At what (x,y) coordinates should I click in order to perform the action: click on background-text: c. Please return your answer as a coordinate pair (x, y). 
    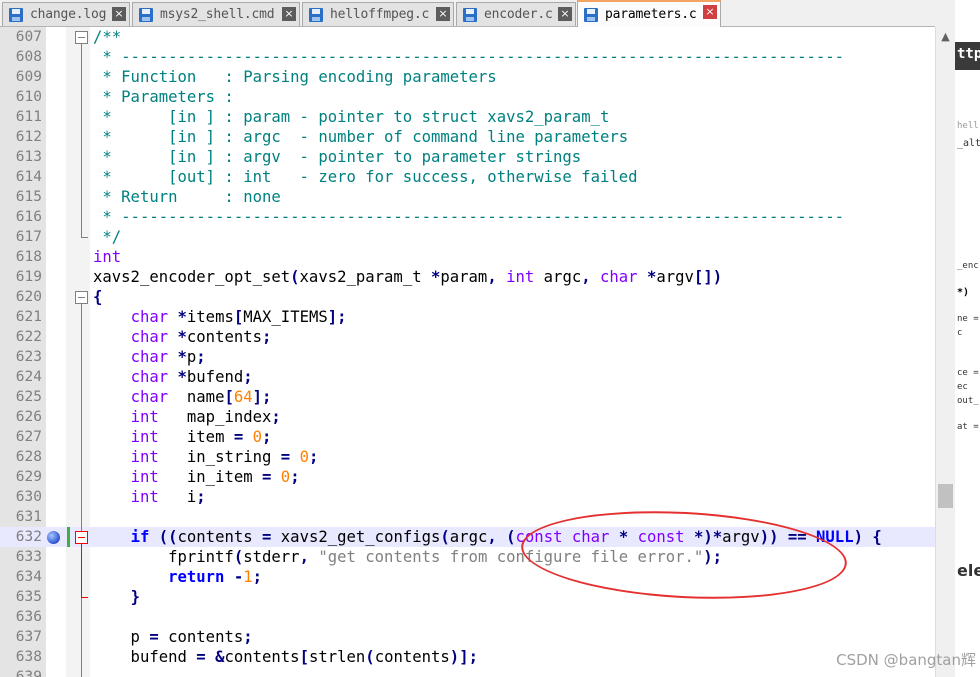
    Looking at the image, I should click on (960, 333).